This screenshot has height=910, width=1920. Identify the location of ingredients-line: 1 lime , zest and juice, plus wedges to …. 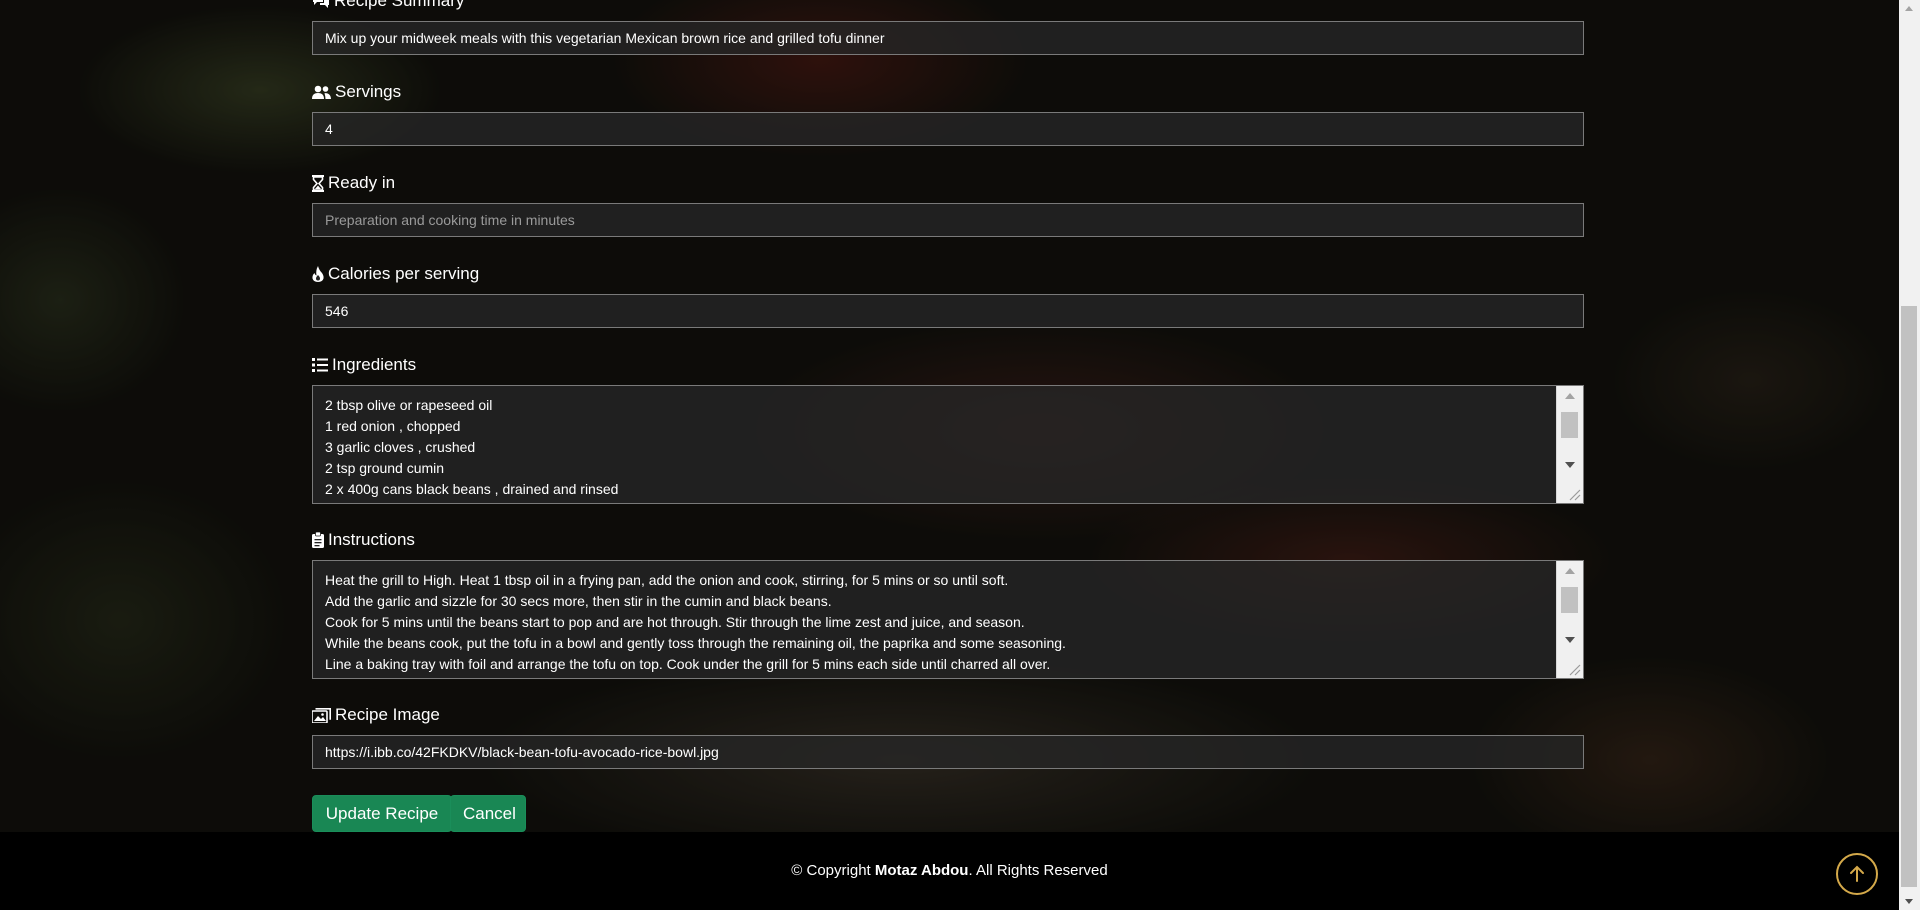
(939, 501).